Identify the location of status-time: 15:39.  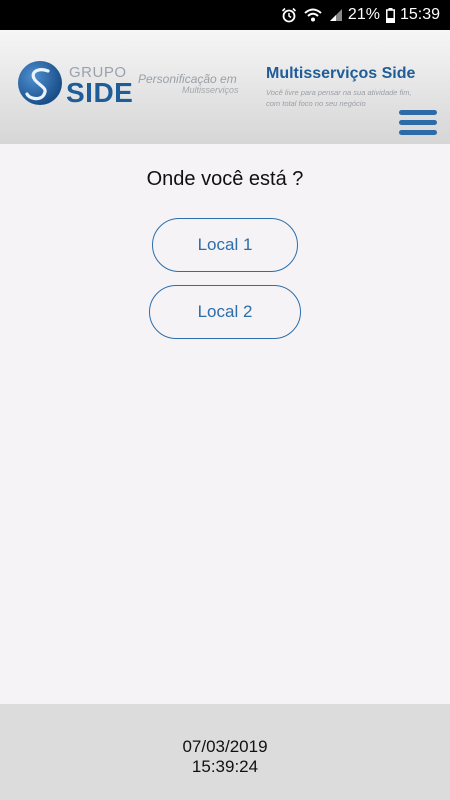
(419, 14).